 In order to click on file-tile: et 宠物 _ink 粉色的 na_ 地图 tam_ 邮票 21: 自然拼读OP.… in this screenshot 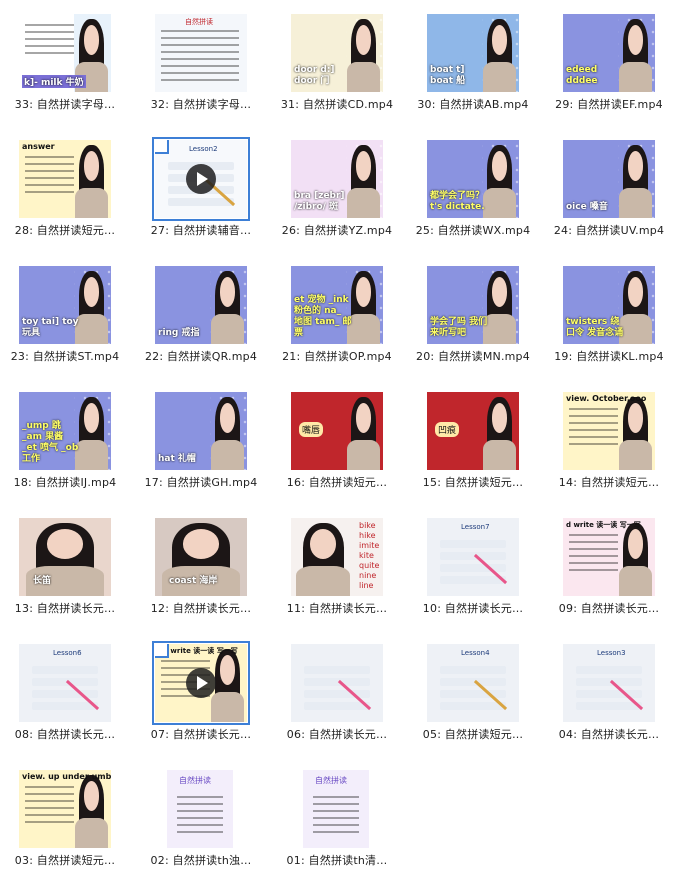, I will do `click(337, 318)`.